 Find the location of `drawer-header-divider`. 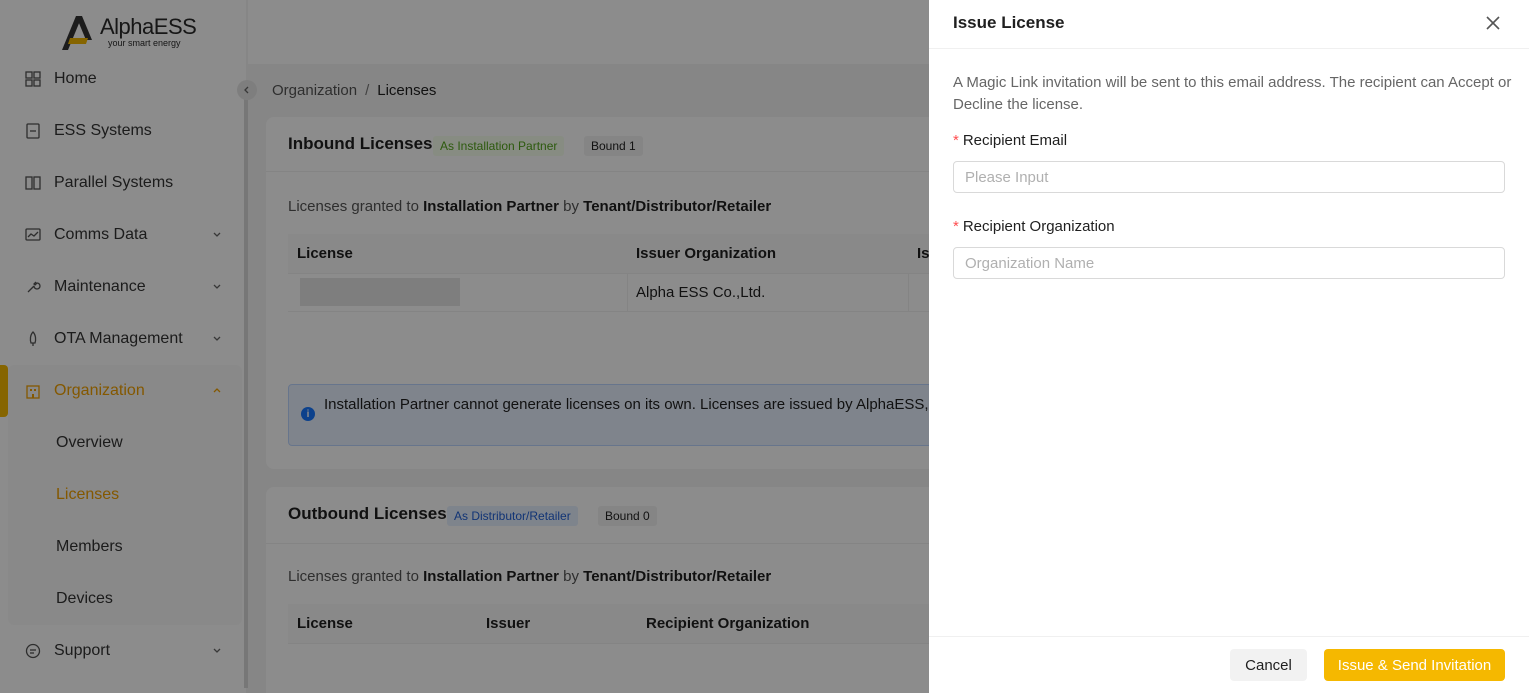

drawer-header-divider is located at coordinates (1229, 48).